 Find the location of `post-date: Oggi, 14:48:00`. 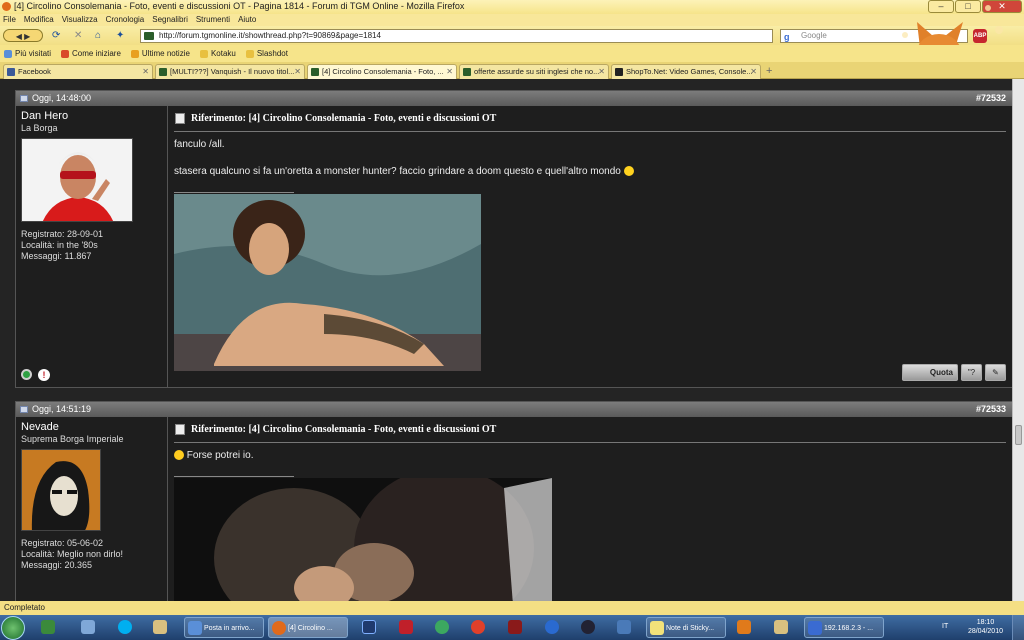

post-date: Oggi, 14:48:00 is located at coordinates (62, 98).